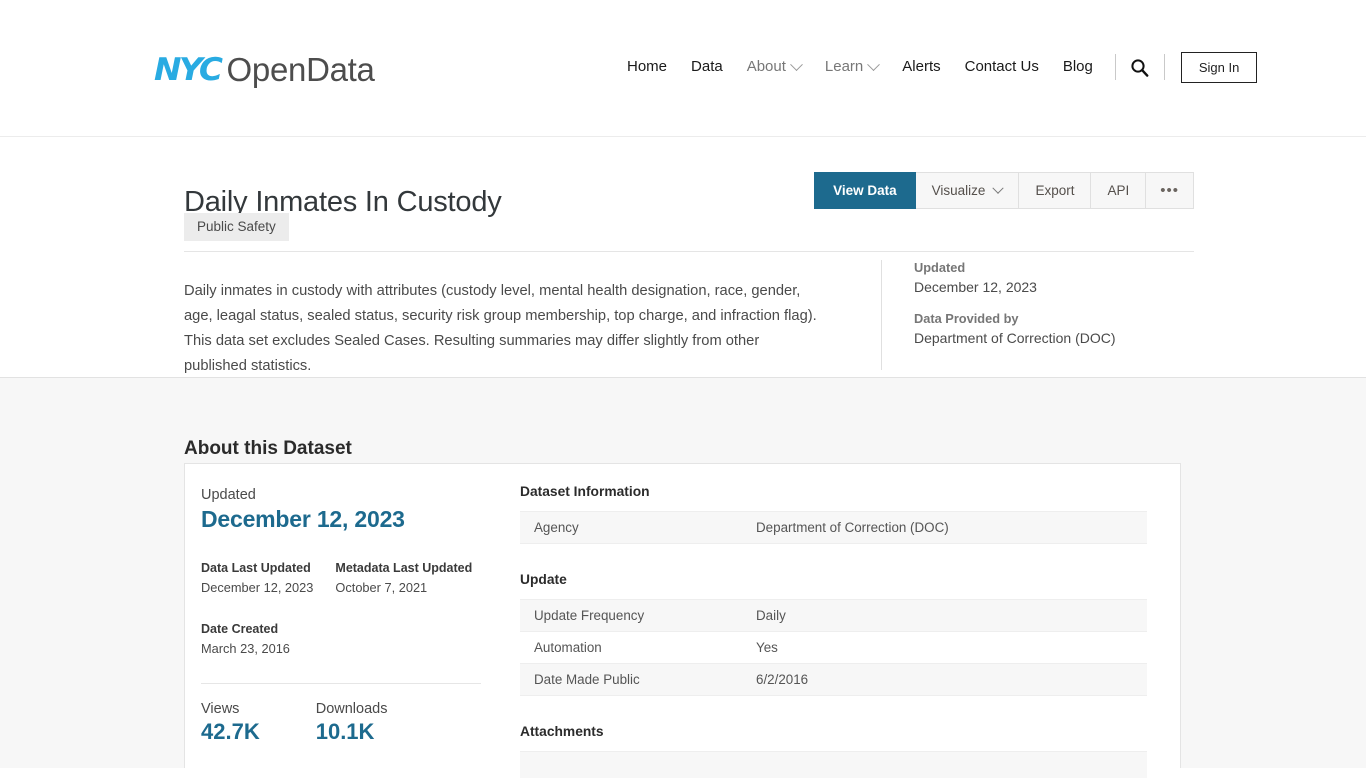  Describe the element at coordinates (257, 587) in the screenshot. I see `data-last-updated-value: December 12, 2023` at that location.